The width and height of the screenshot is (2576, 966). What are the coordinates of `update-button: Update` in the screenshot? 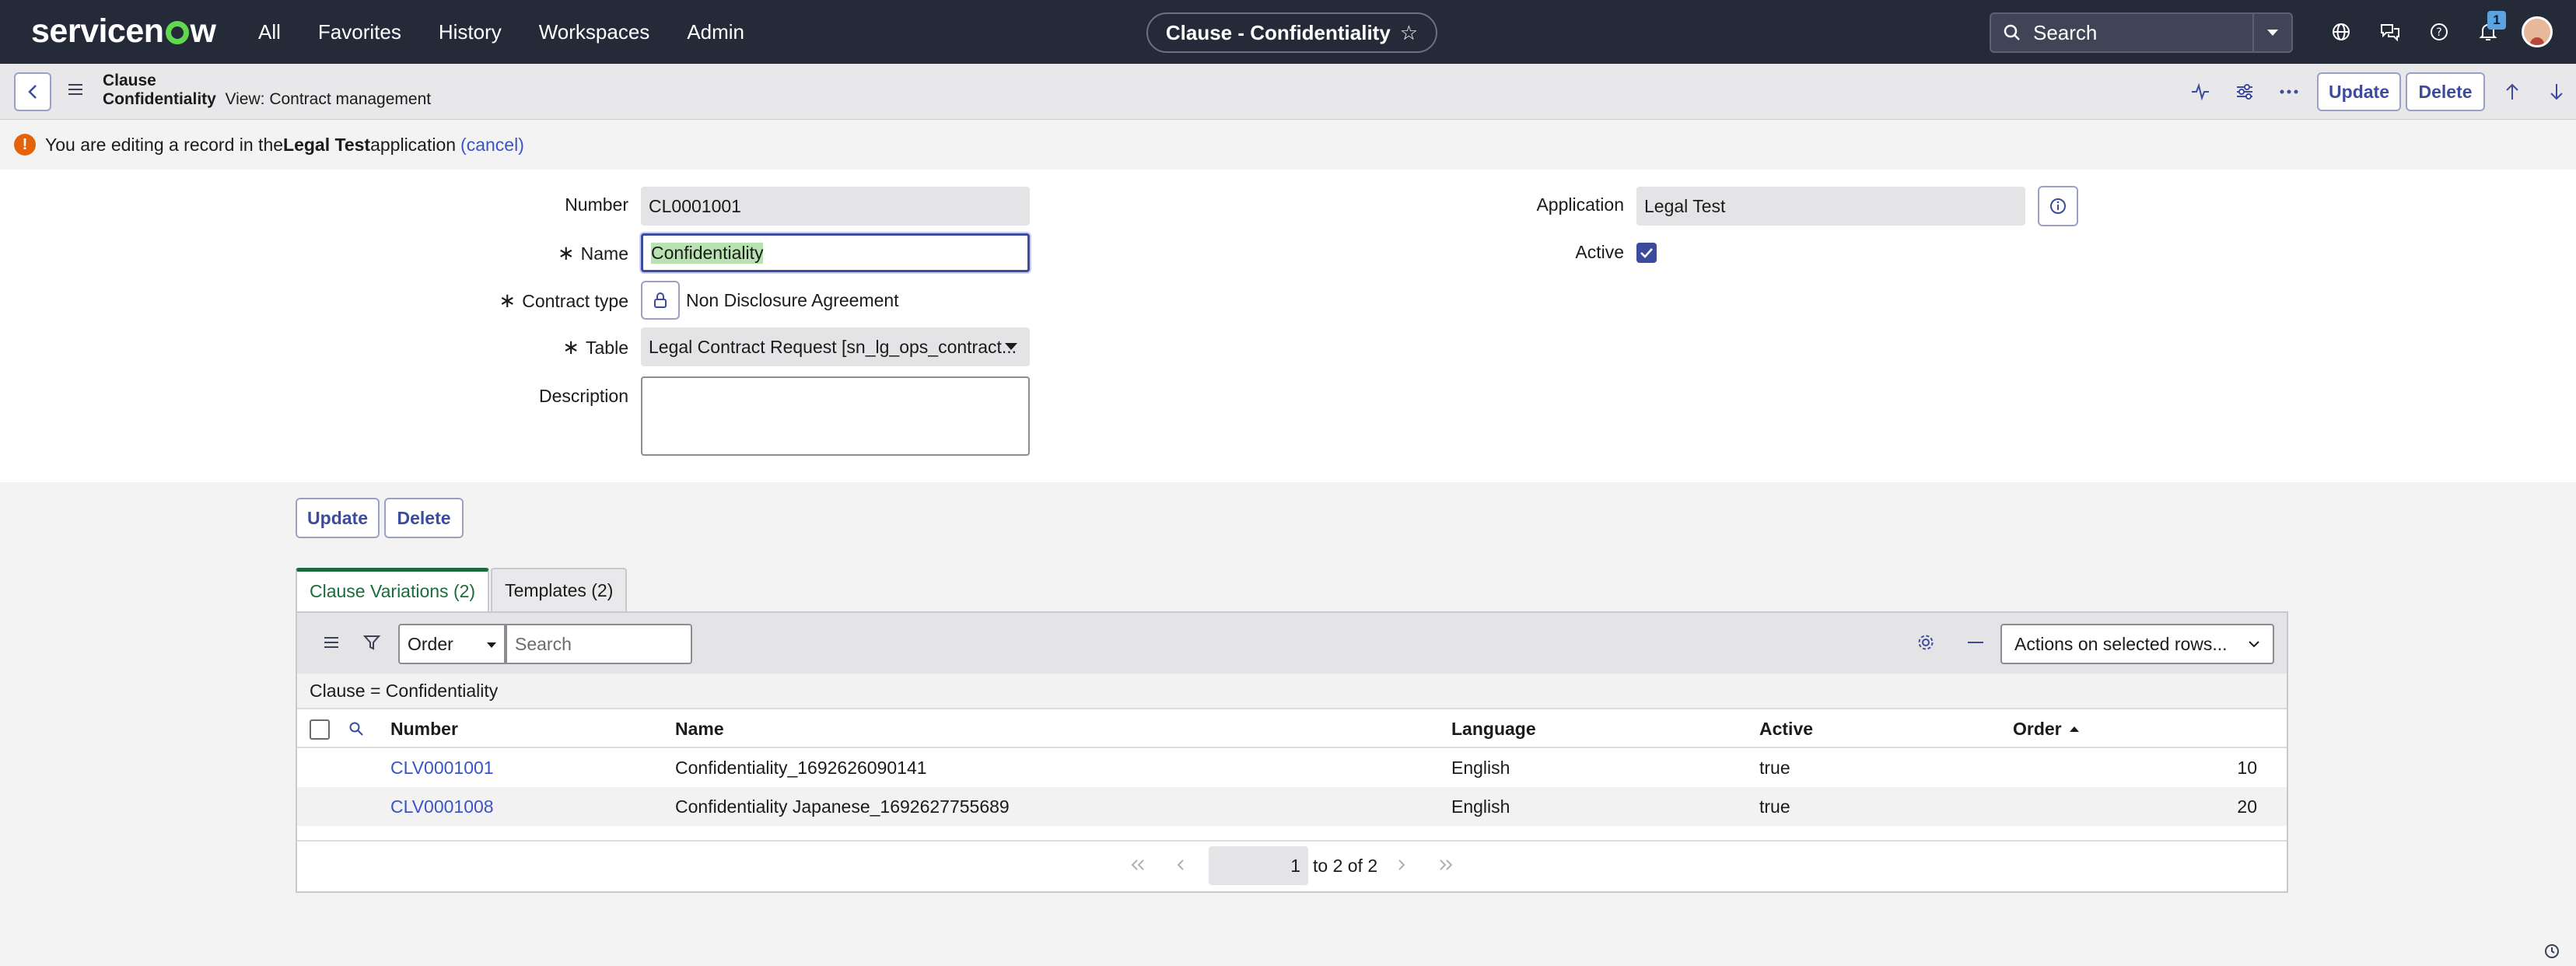 It's located at (338, 518).